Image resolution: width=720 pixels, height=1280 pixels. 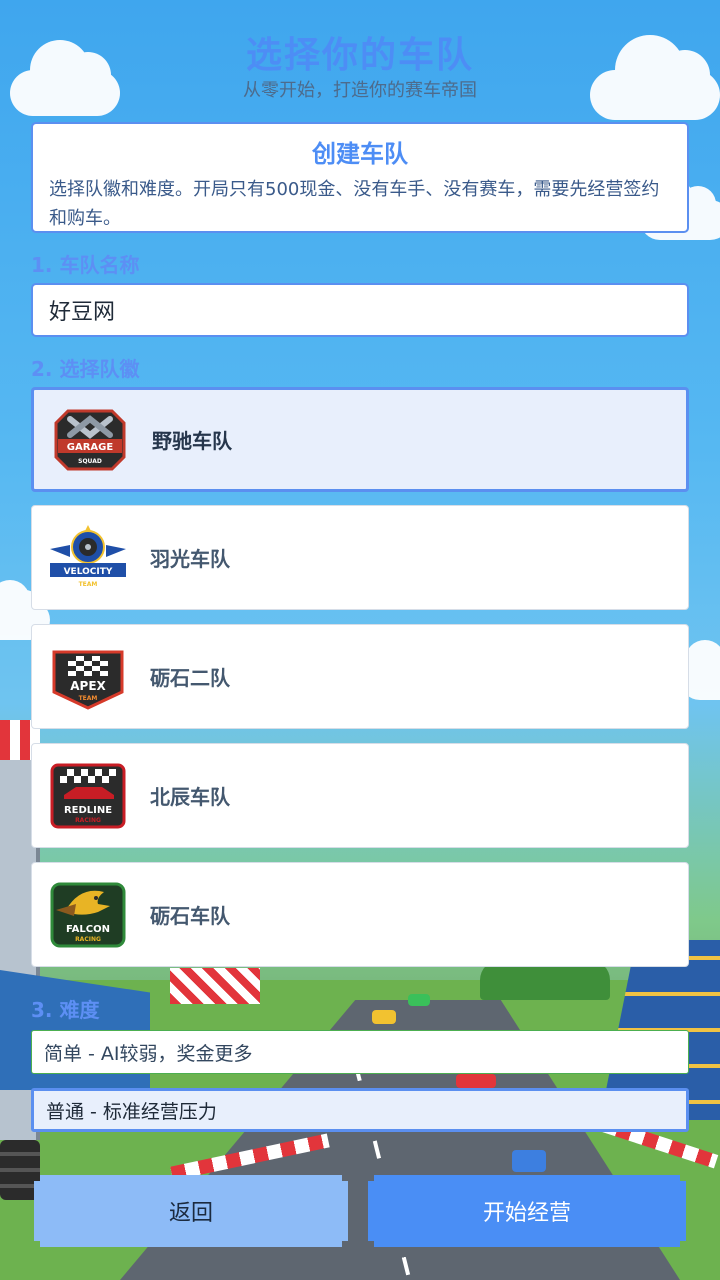 I want to click on page-subtitle: 从零开始，打造你的赛车帝国, so click(x=360, y=90).